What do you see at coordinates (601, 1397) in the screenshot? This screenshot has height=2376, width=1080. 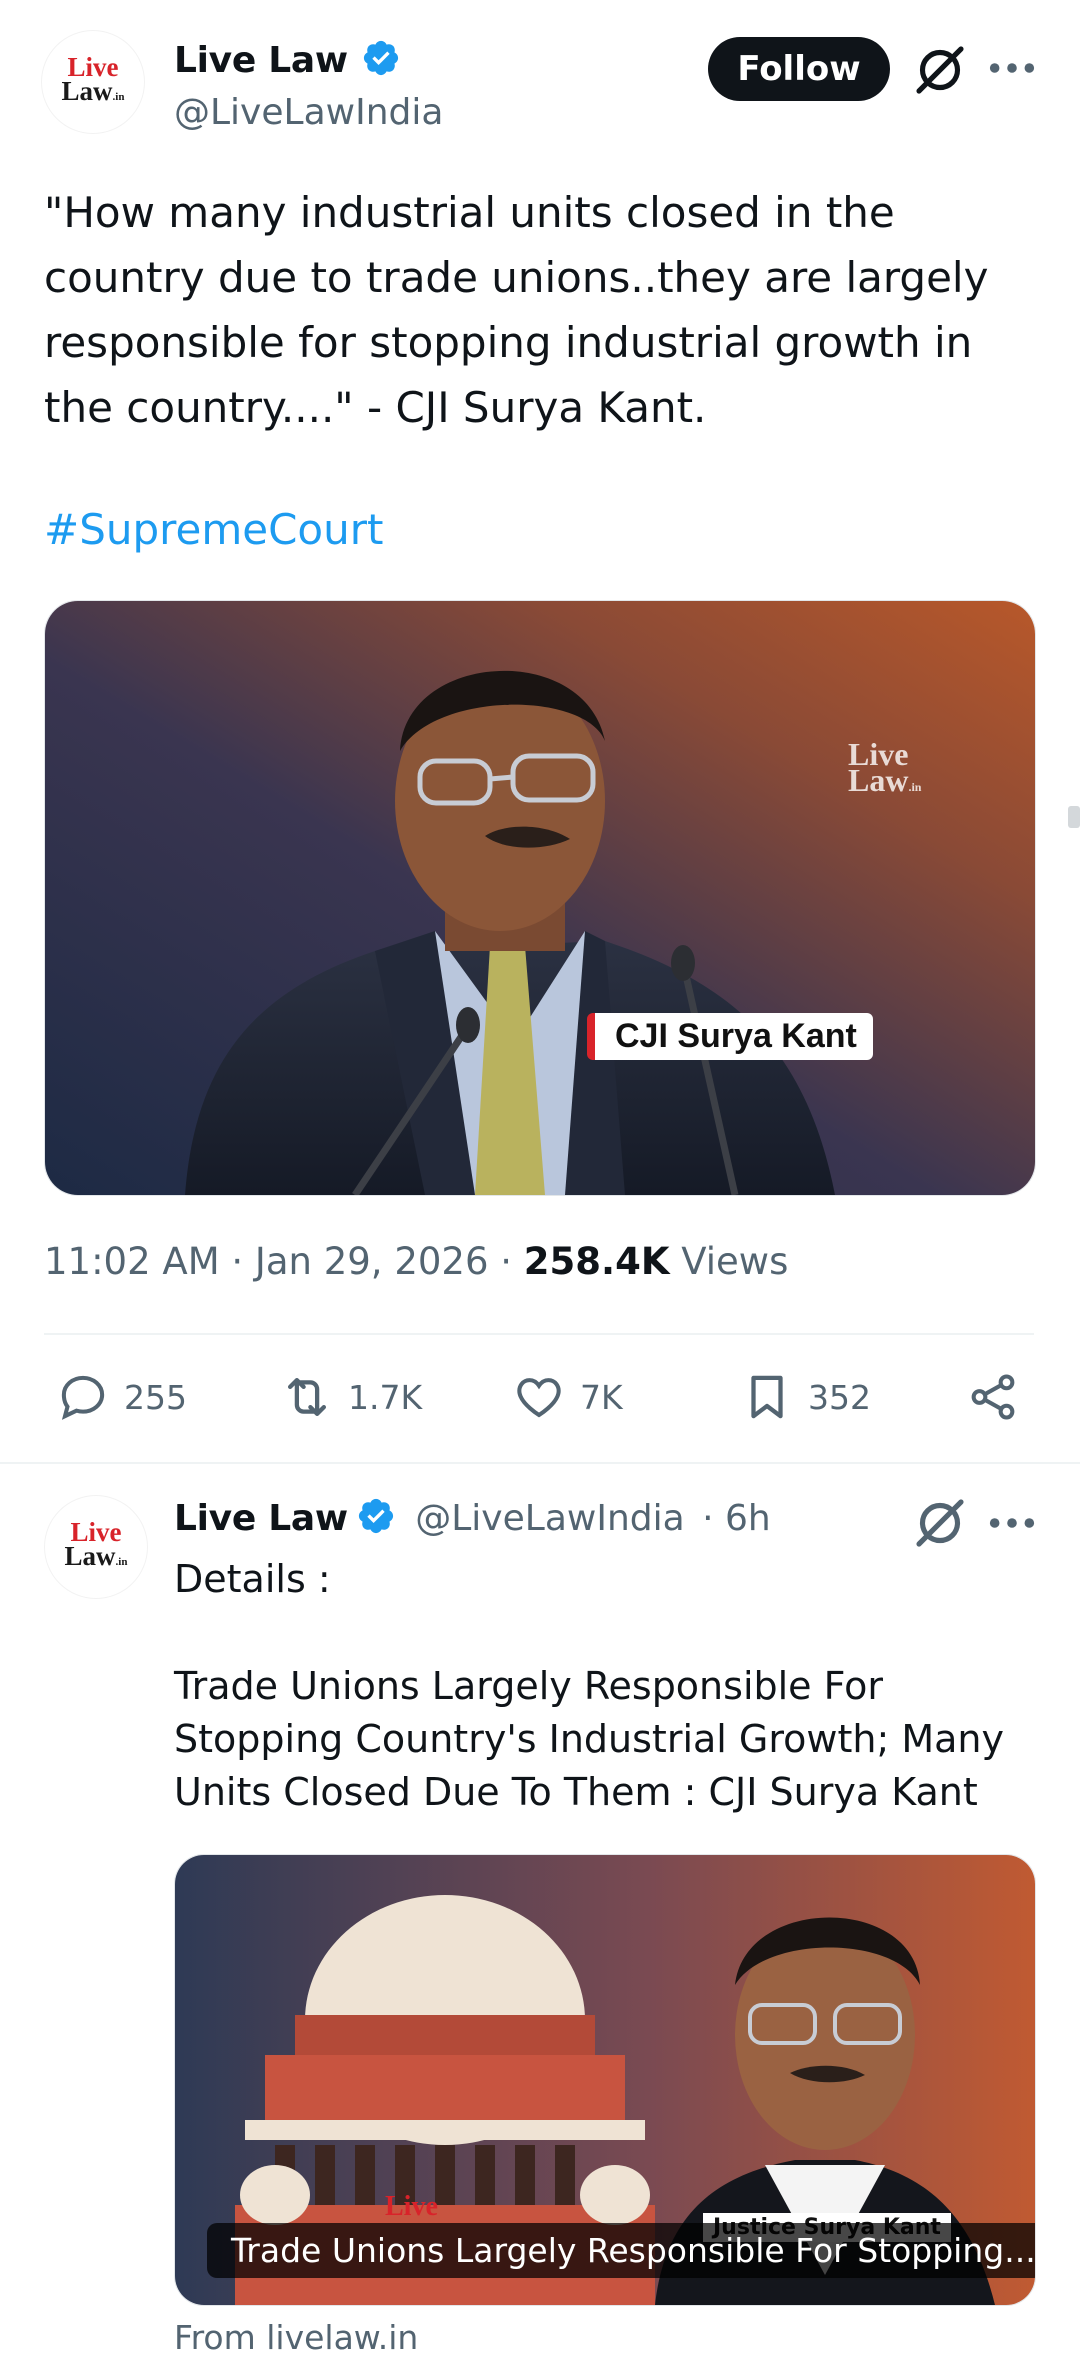 I see `like-count: 7K` at bounding box center [601, 1397].